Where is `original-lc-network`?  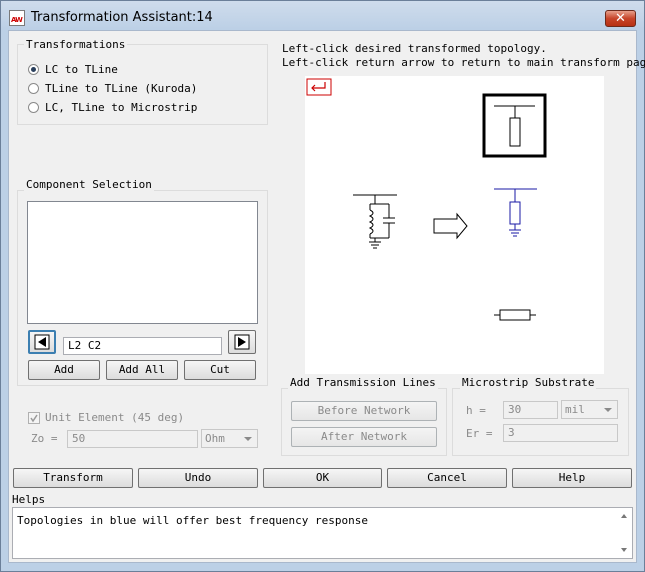 original-lc-network is located at coordinates (375, 221).